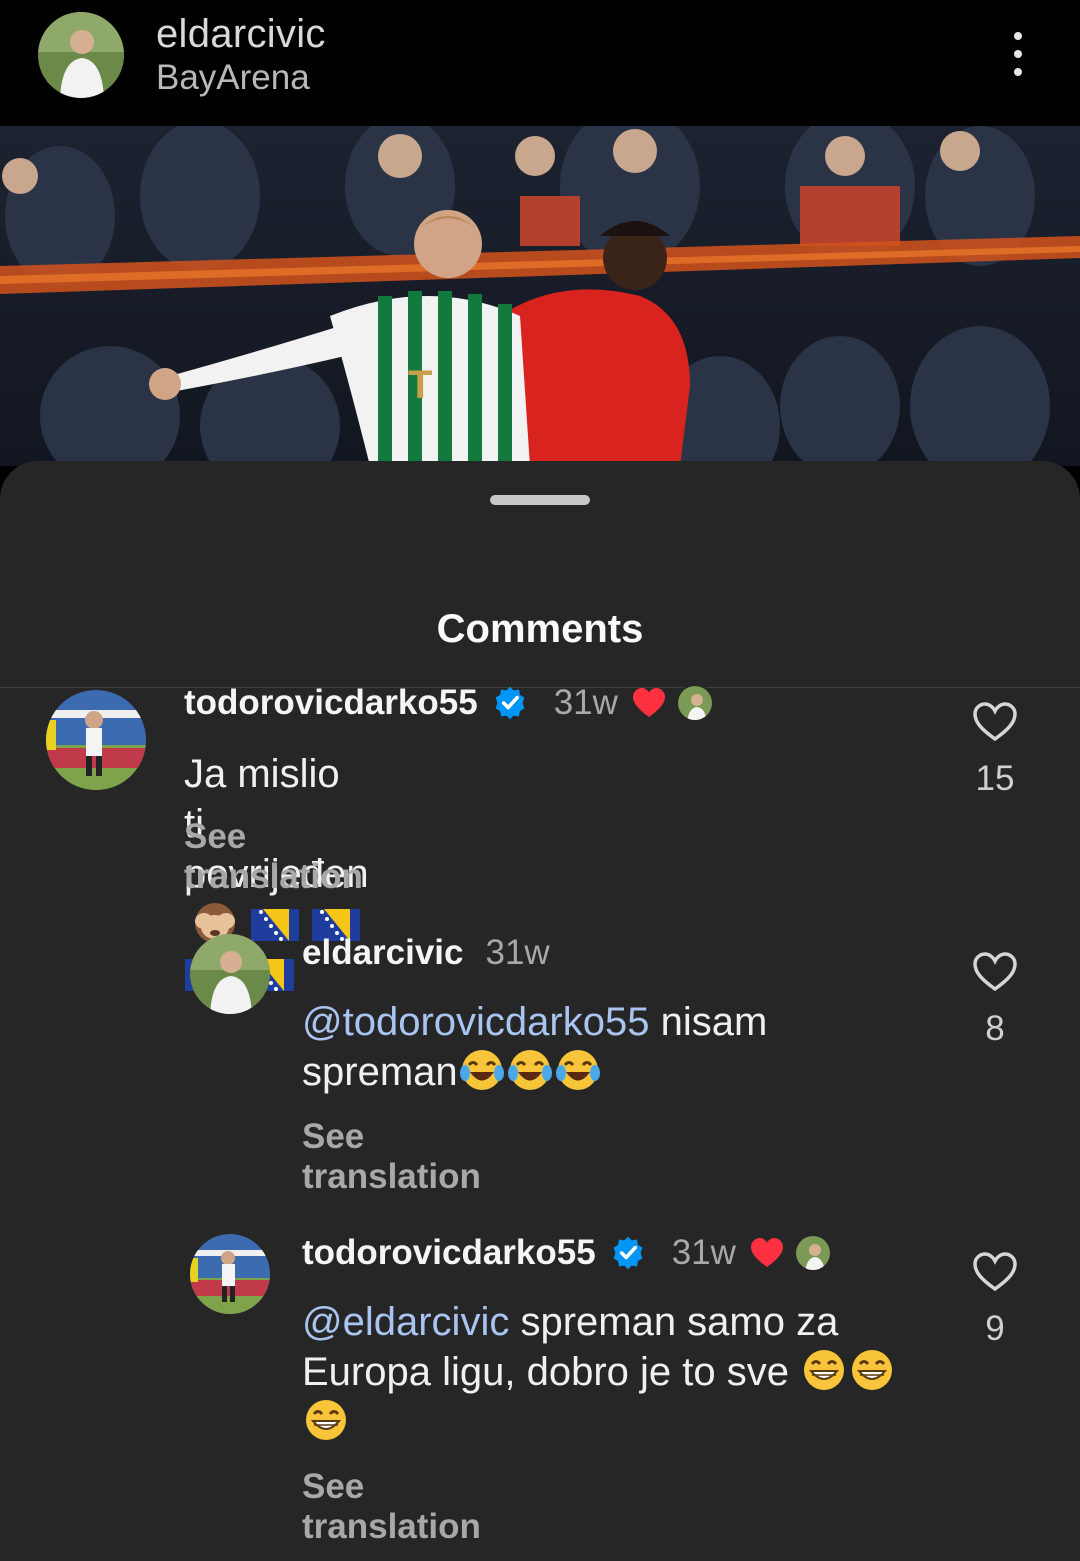  What do you see at coordinates (383, 953) in the screenshot?
I see `commenter-username: eldarcivic` at bounding box center [383, 953].